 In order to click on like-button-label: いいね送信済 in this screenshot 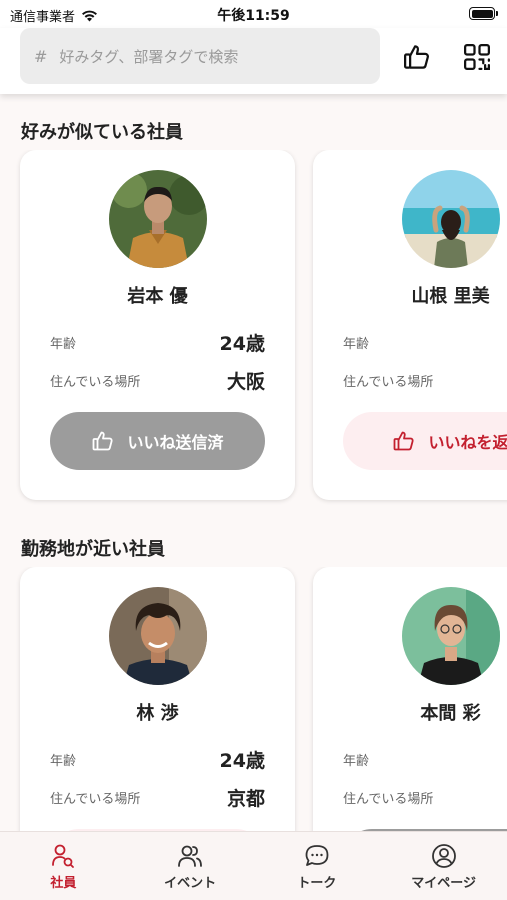, I will do `click(175, 442)`.